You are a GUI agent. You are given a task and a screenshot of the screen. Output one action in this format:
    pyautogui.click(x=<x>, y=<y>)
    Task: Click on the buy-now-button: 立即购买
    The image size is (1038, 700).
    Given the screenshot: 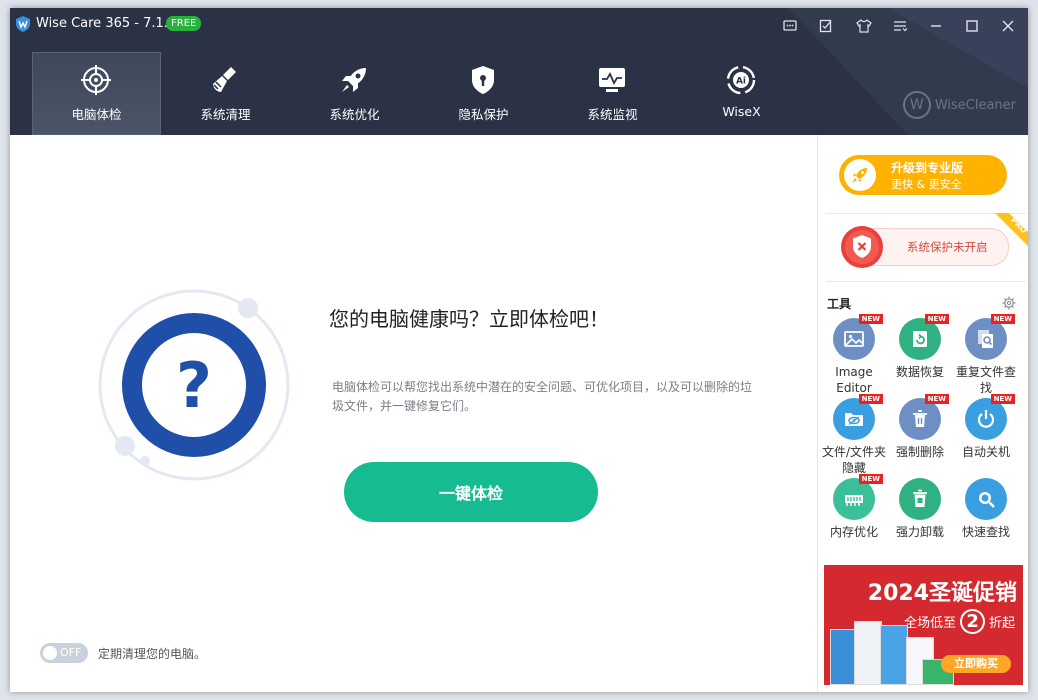 What is the action you would take?
    pyautogui.click(x=976, y=664)
    